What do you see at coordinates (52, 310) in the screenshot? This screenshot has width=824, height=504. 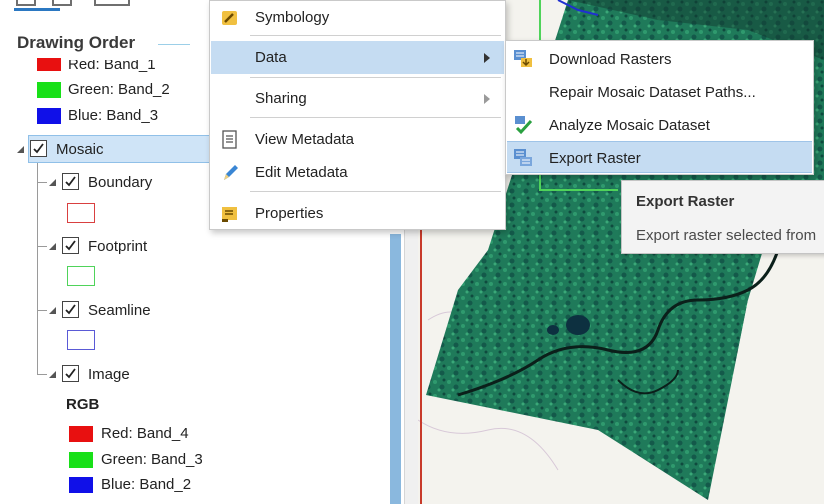 I see `seamline-collapse-arrow-icon` at bounding box center [52, 310].